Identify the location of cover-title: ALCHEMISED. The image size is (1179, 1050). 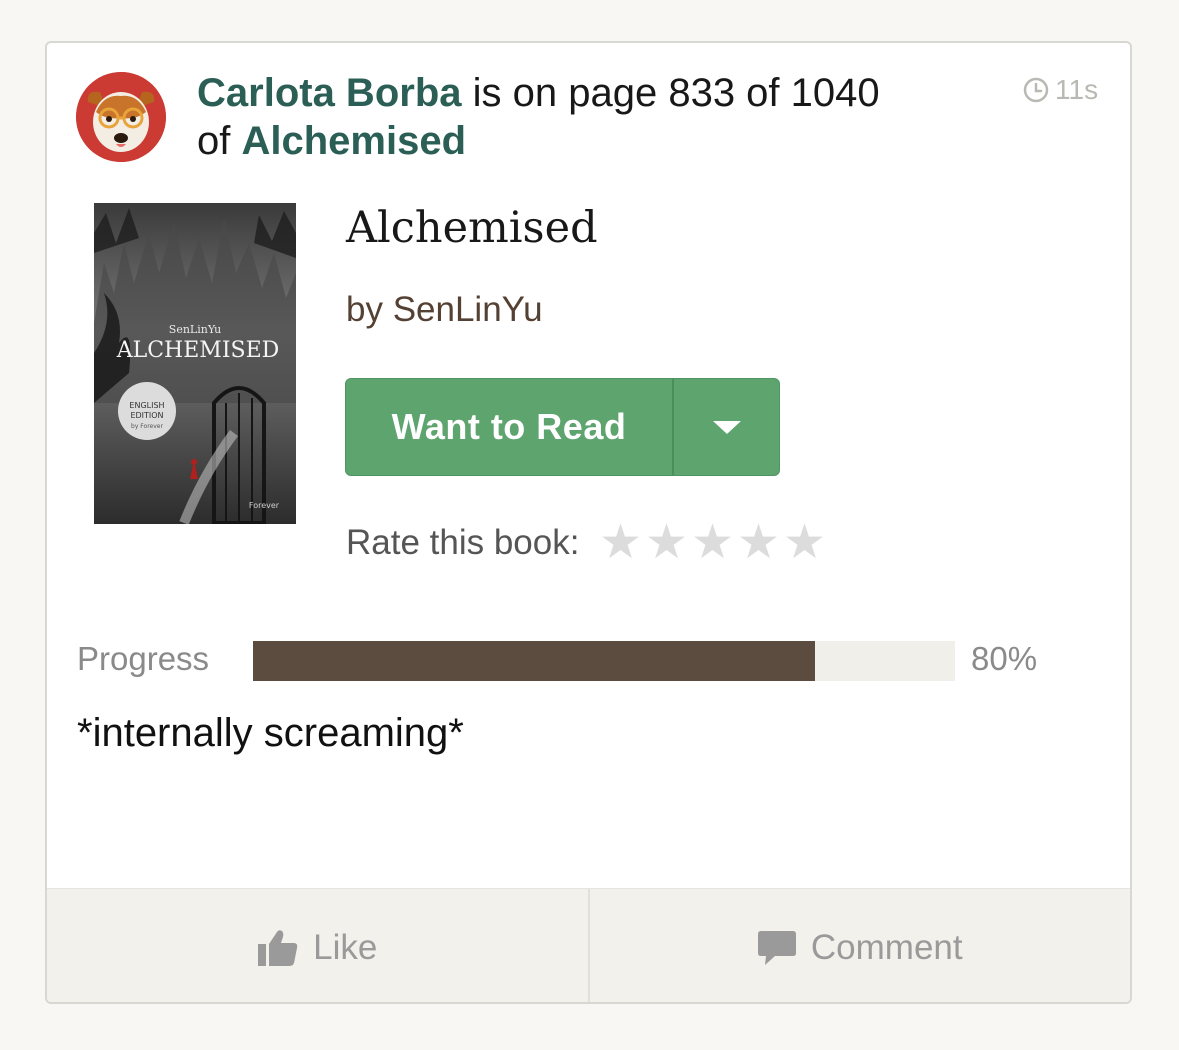
(198, 350).